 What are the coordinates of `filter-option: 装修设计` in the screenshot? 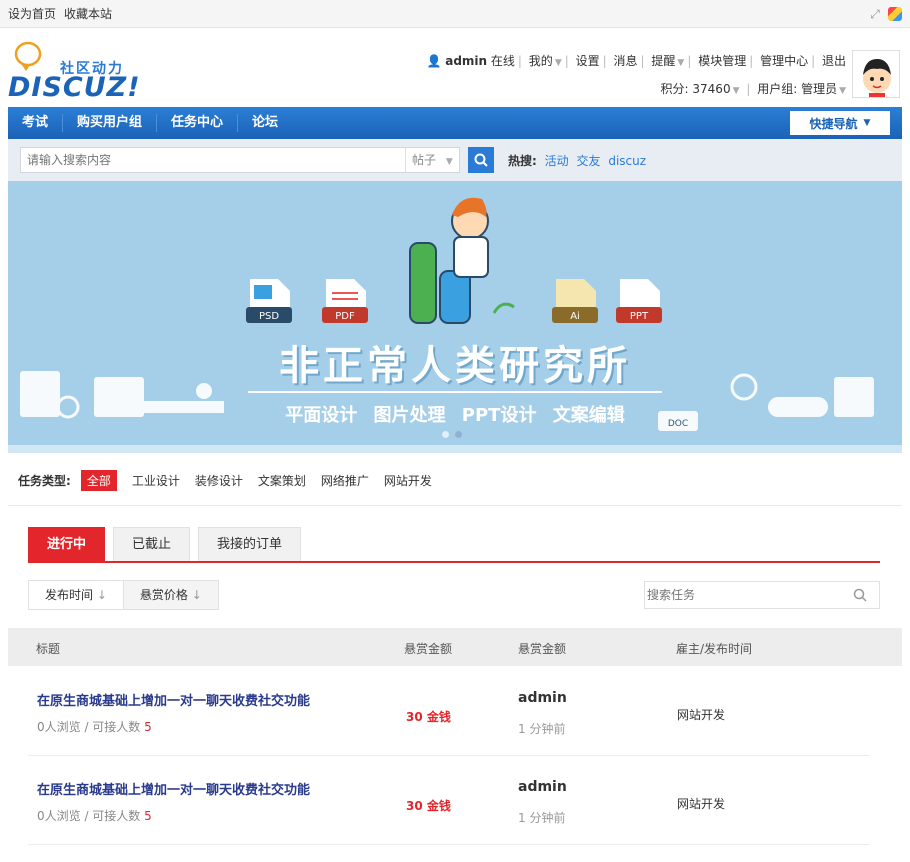 It's located at (219, 480).